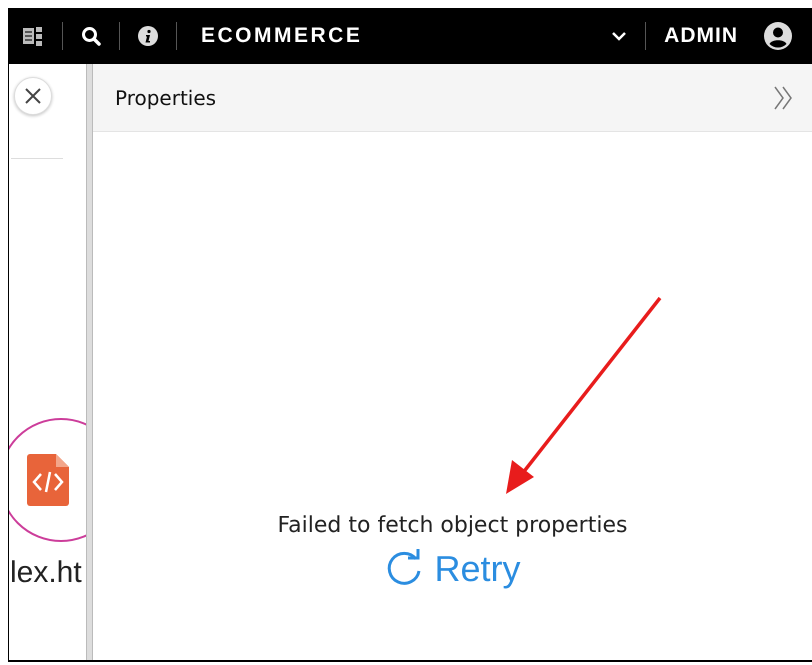  Describe the element at coordinates (46, 573) in the screenshot. I see `file-name: lex.ht` at that location.